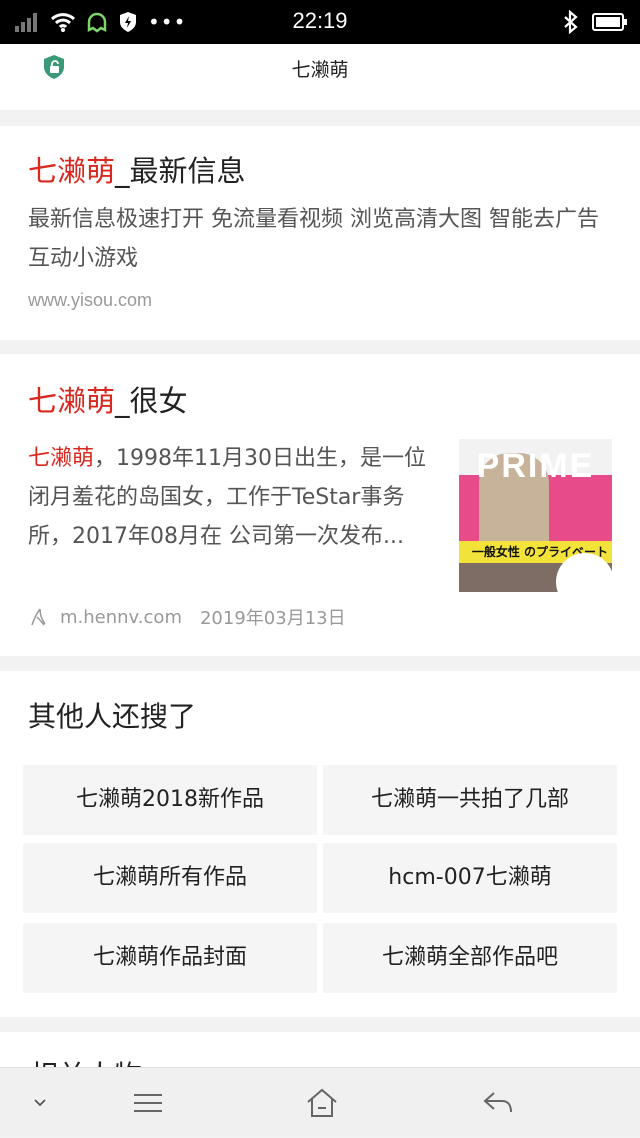 The height and width of the screenshot is (1138, 640). What do you see at coordinates (535, 515) in the screenshot?
I see `result-thumbnail: PRIME 一般女性 のプライベート SEX` at bounding box center [535, 515].